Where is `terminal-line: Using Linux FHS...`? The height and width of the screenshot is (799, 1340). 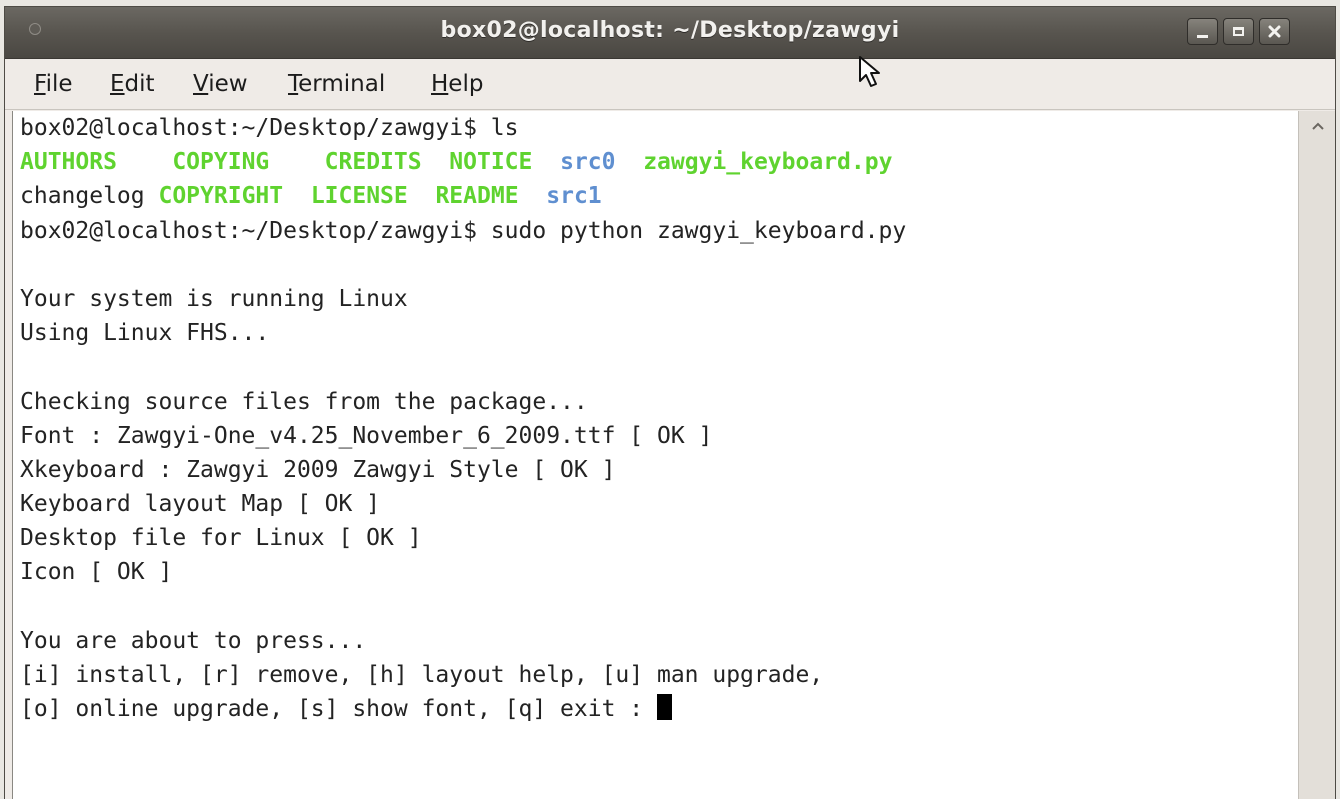 terminal-line: Using Linux FHS... is located at coordinates (463, 333).